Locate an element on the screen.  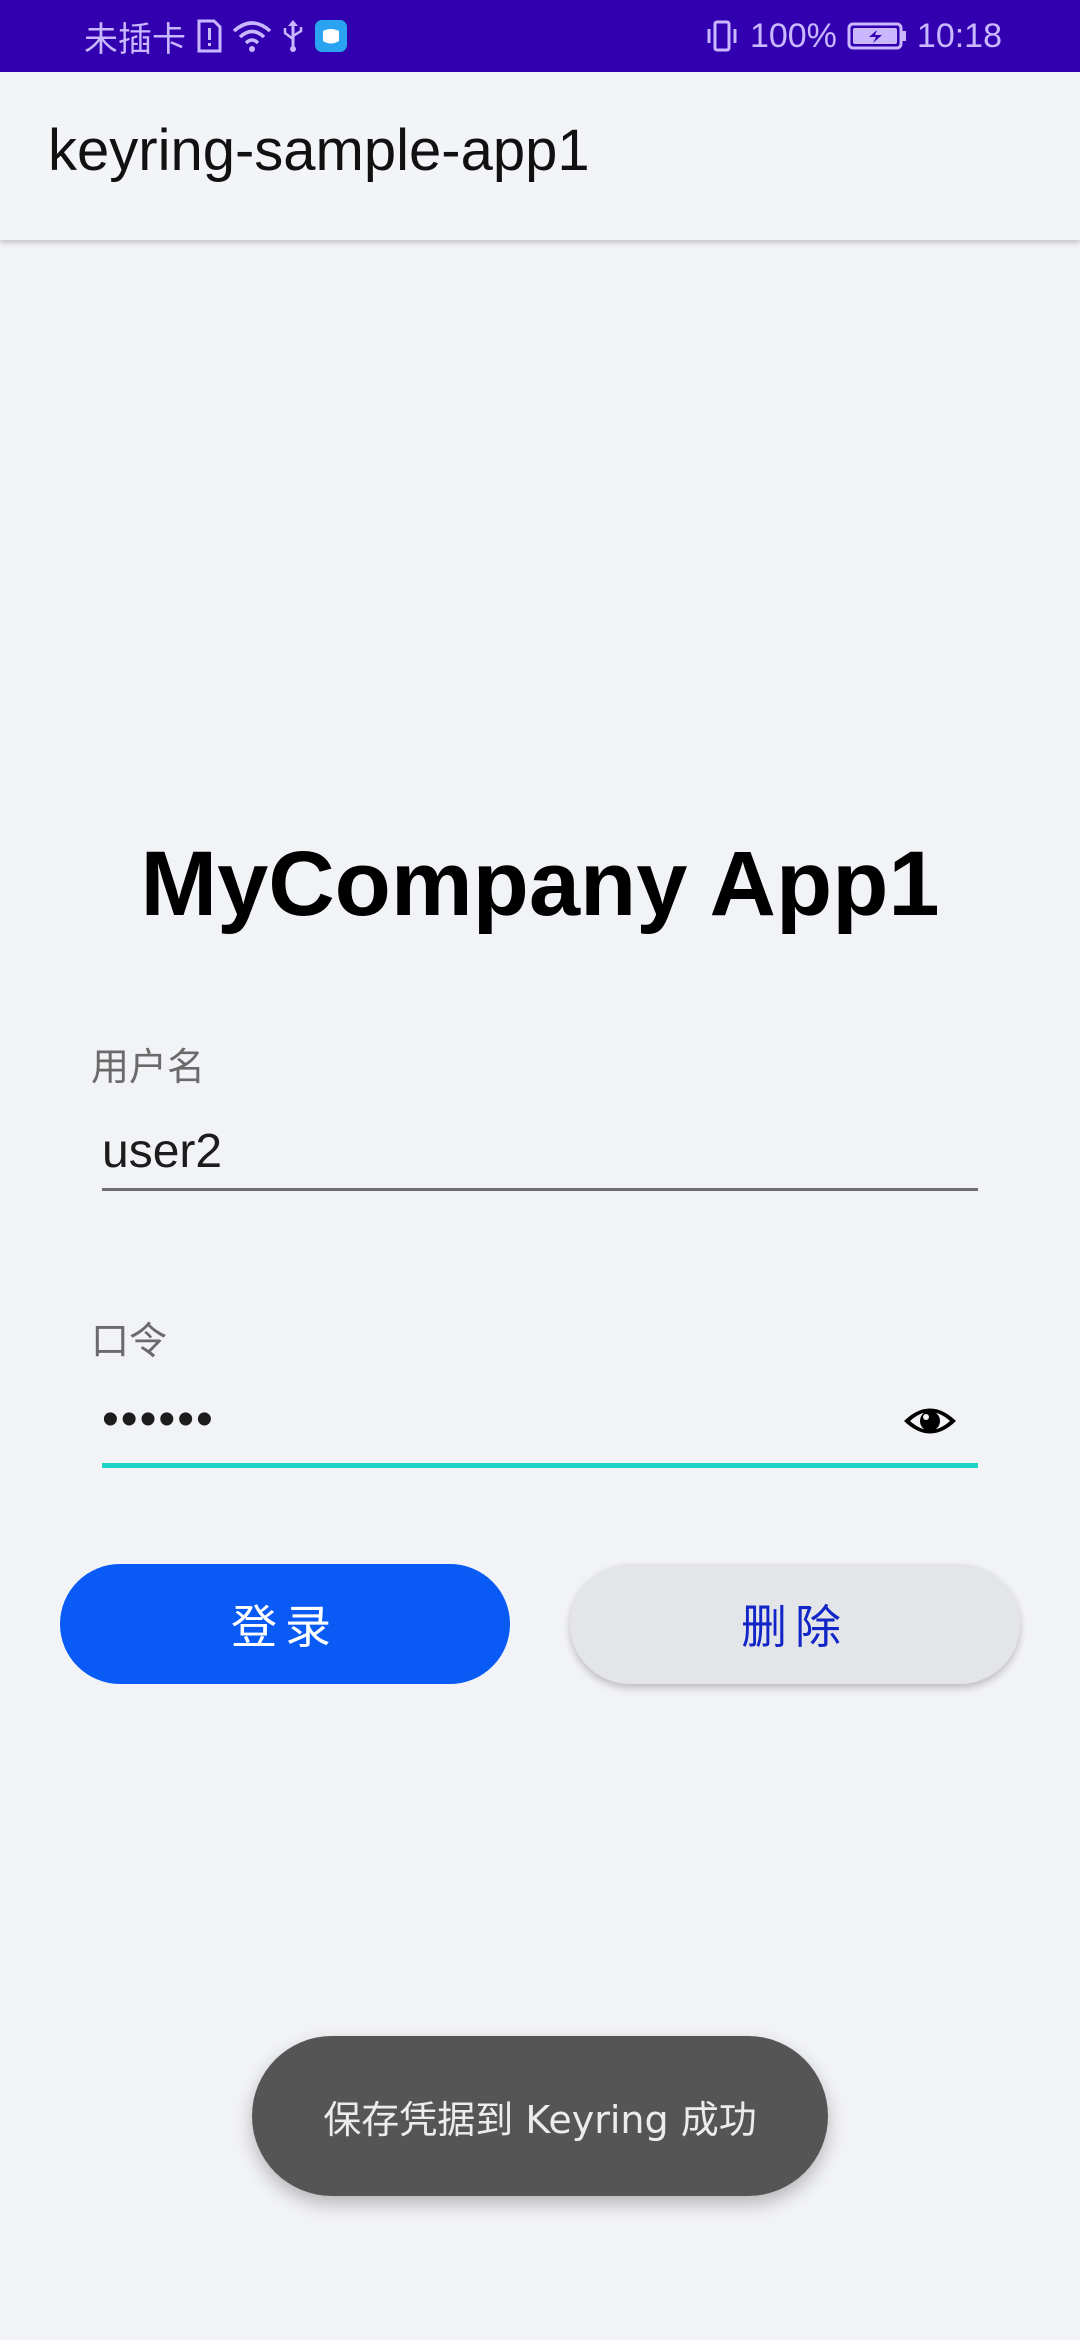
sim-alert-icon is located at coordinates (209, 36).